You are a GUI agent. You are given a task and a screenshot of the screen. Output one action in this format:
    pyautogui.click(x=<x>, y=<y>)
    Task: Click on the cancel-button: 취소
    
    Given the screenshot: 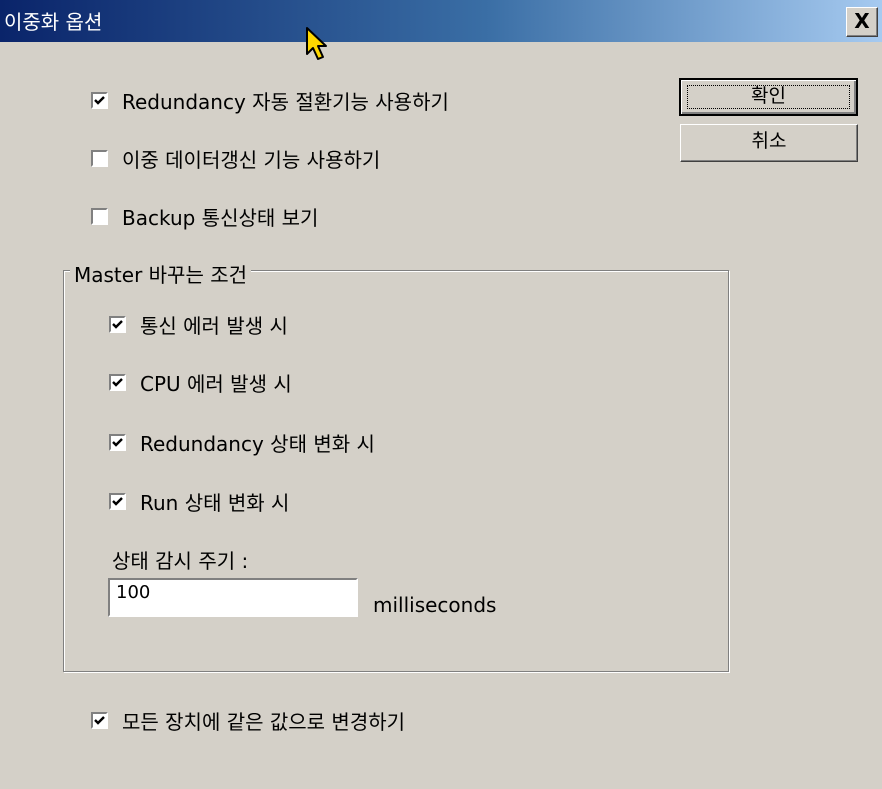 What is the action you would take?
    pyautogui.click(x=769, y=143)
    